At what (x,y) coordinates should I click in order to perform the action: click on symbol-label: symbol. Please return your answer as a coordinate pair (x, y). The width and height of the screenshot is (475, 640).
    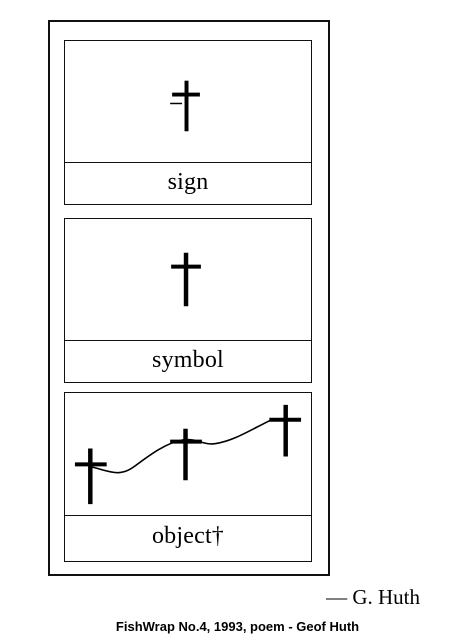
    Looking at the image, I should click on (188, 360).